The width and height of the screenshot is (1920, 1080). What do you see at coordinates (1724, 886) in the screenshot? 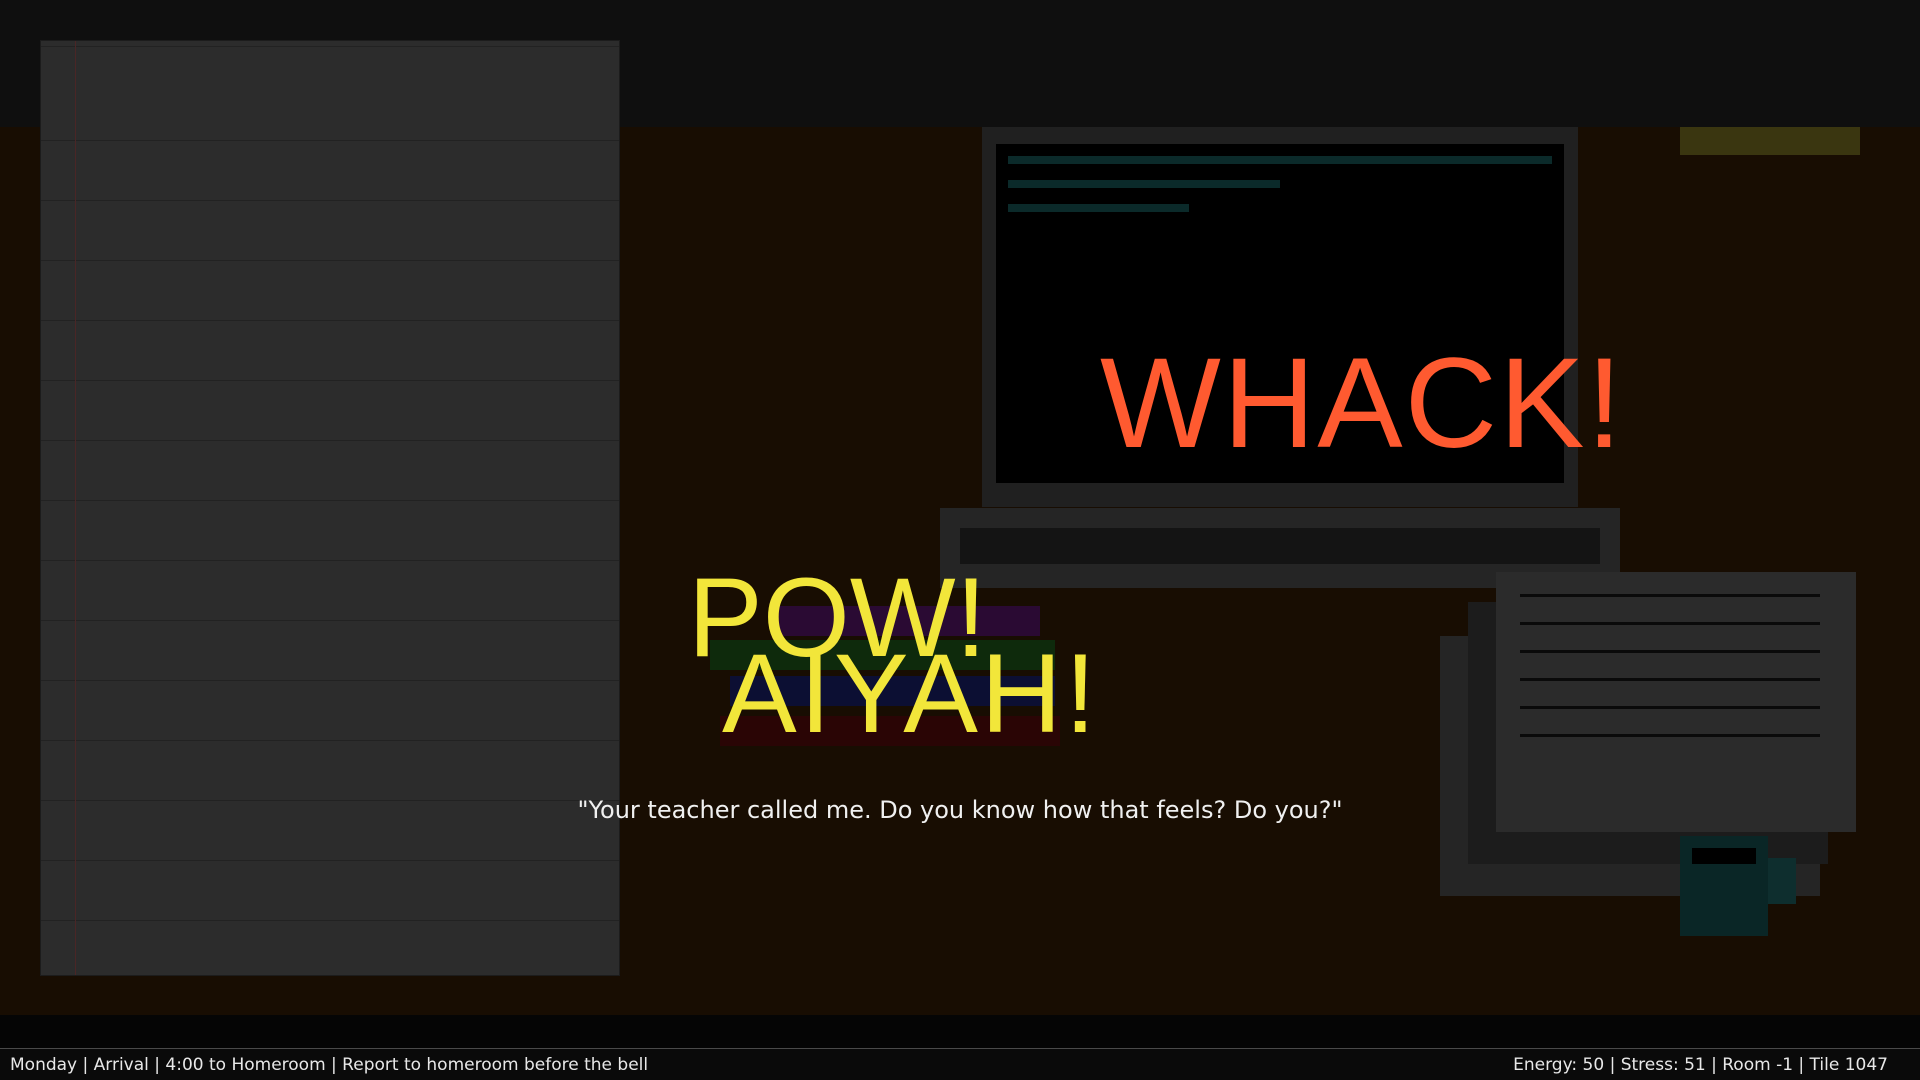
I see `coffee-mug` at bounding box center [1724, 886].